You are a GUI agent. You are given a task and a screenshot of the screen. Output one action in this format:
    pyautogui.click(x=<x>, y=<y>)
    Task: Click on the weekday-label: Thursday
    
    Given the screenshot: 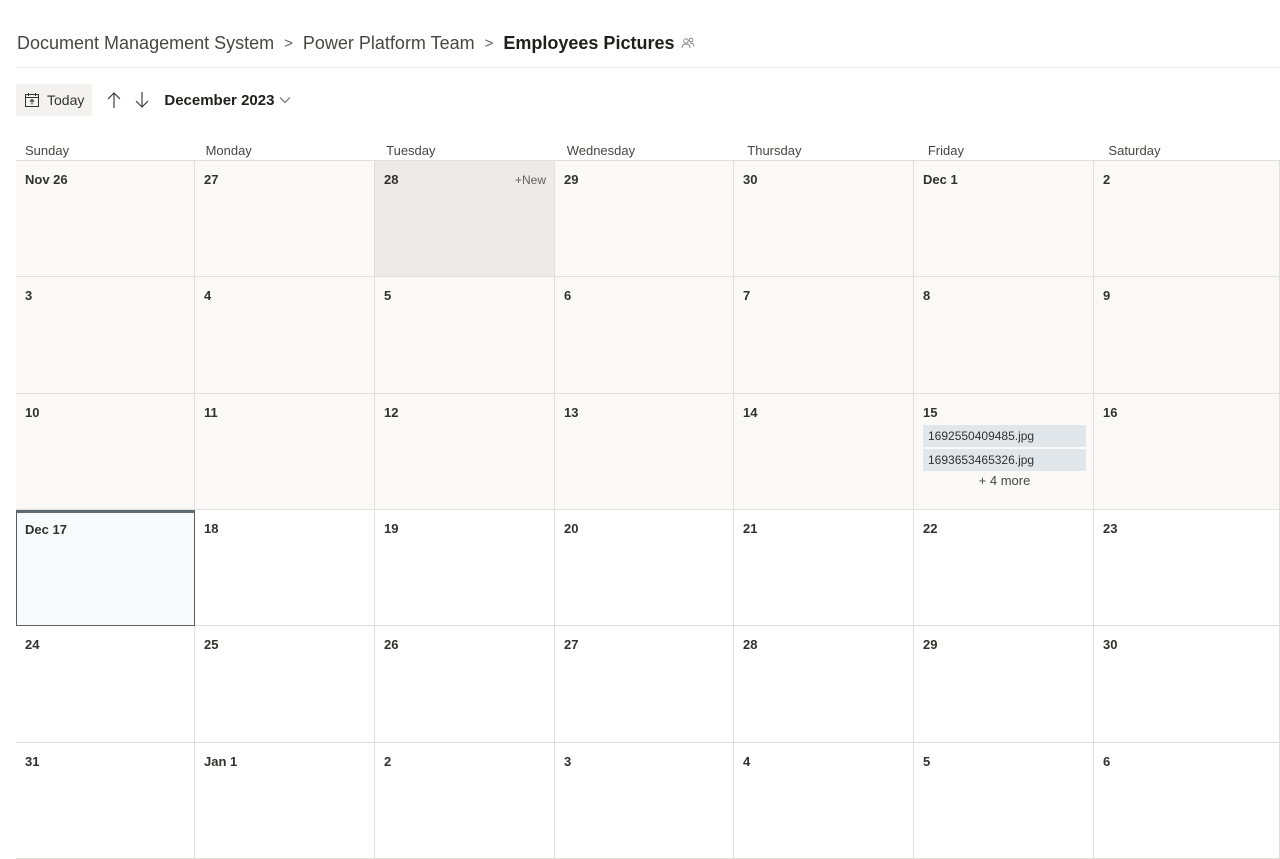 What is the action you would take?
    pyautogui.click(x=774, y=150)
    